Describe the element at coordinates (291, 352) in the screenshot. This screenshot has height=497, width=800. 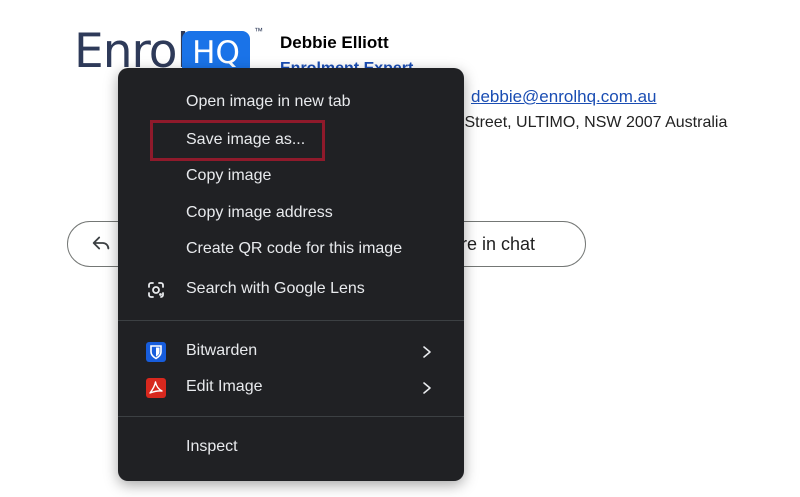
I see `menu-item-bitwarden: Bitwarden` at that location.